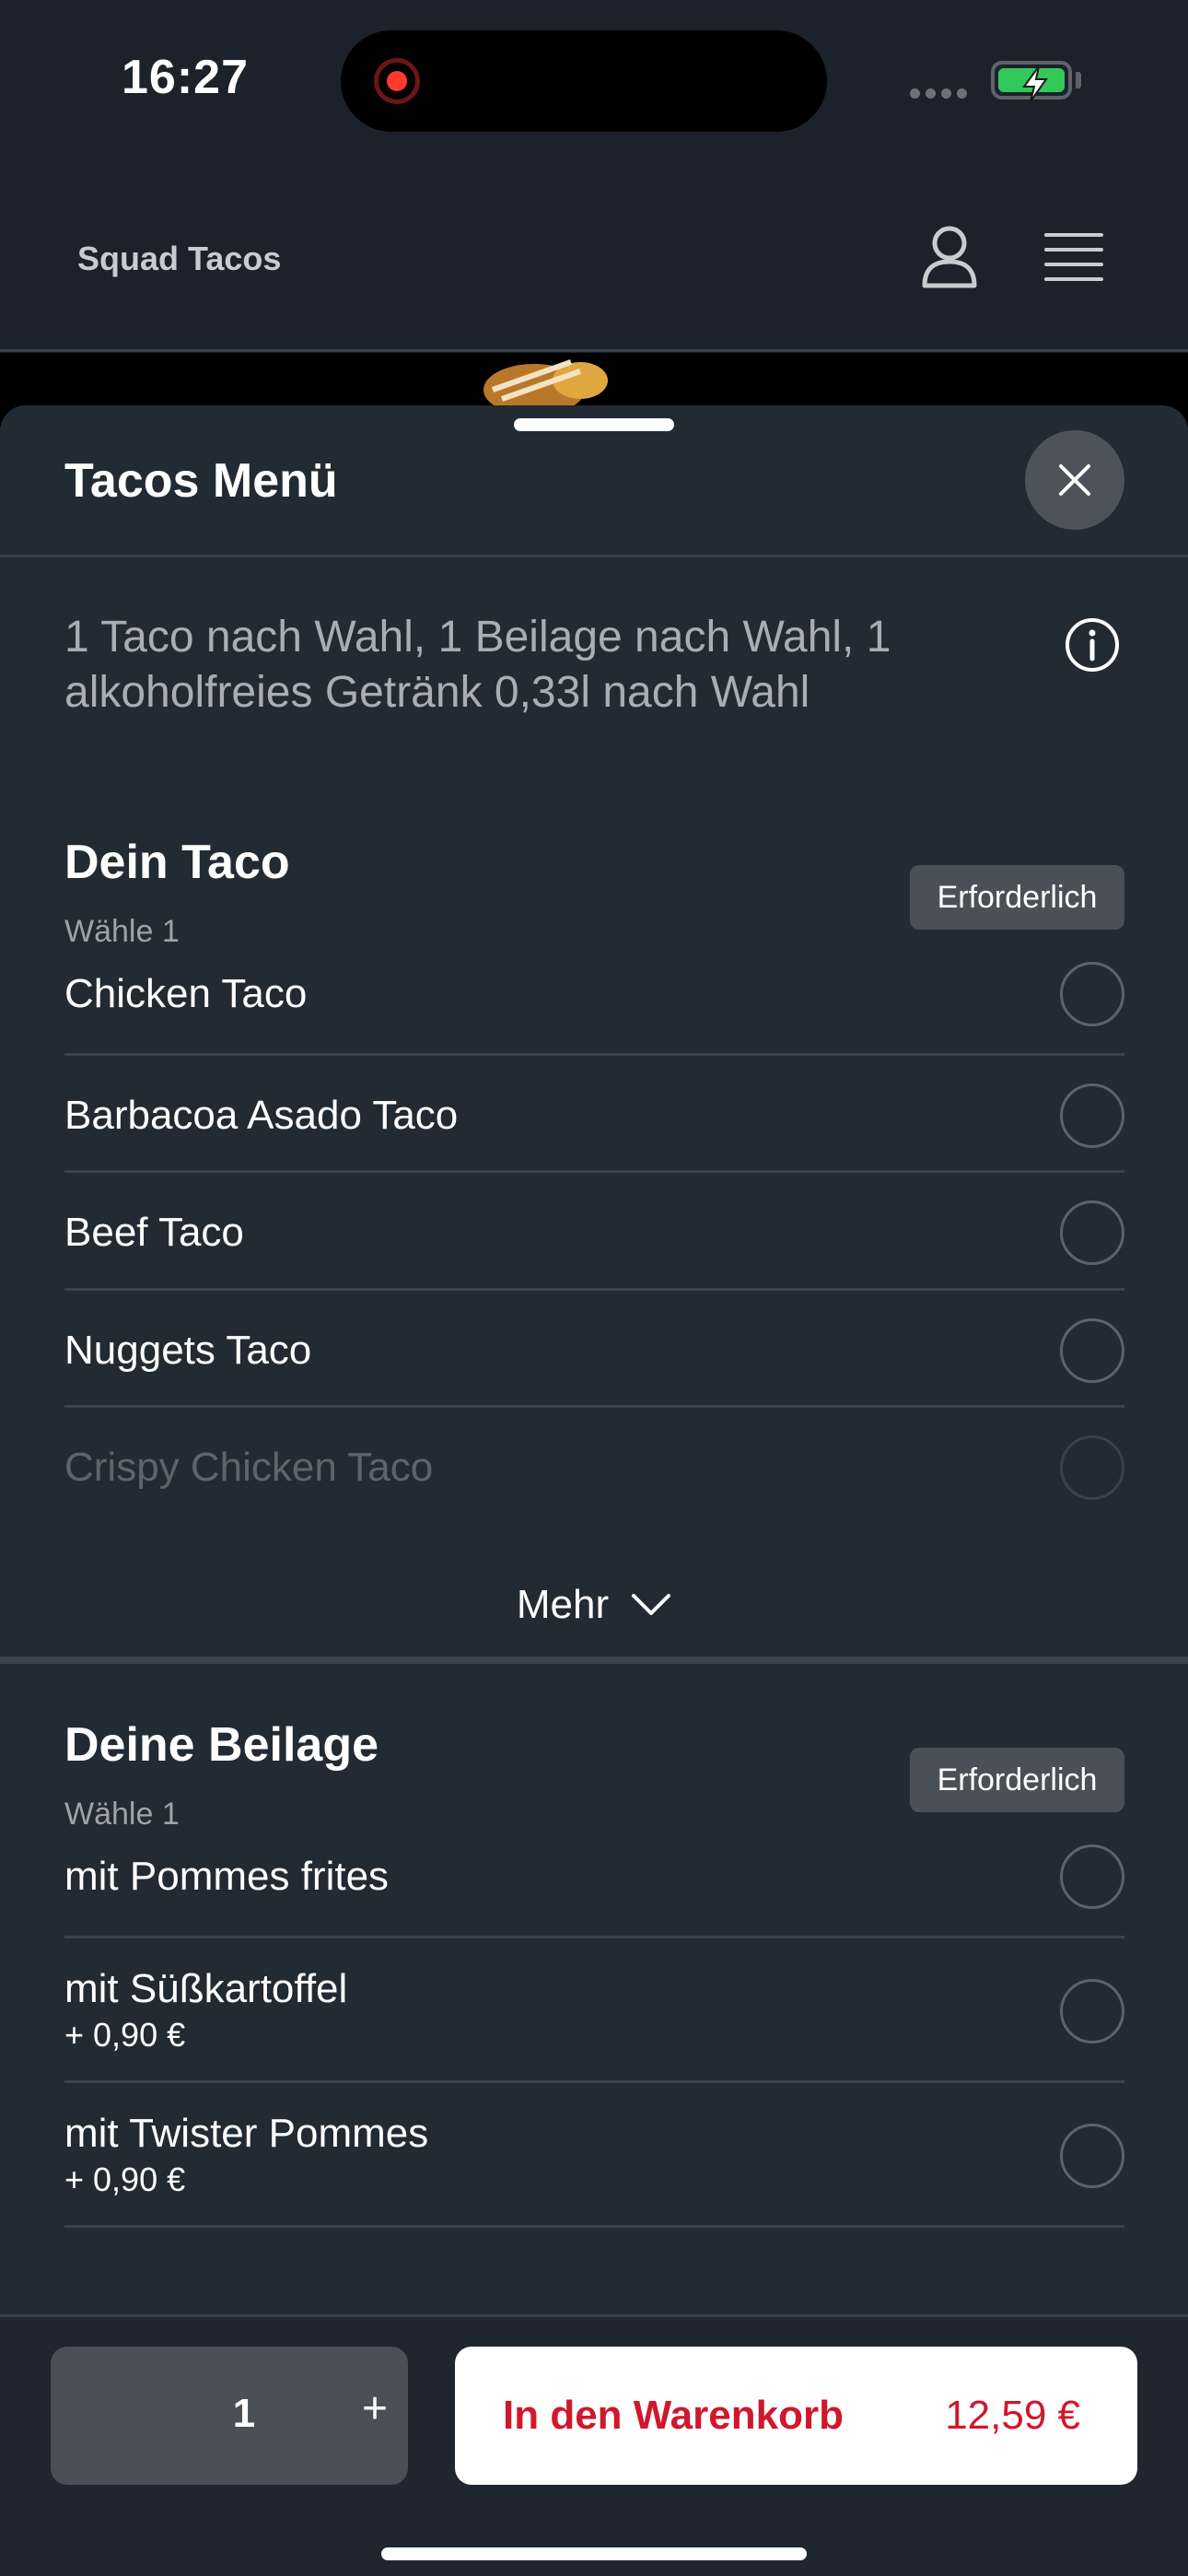 The height and width of the screenshot is (2576, 1188). I want to click on bottom-action-bar: 1 + In den Warenkorb 12,59 €, so click(594, 2445).